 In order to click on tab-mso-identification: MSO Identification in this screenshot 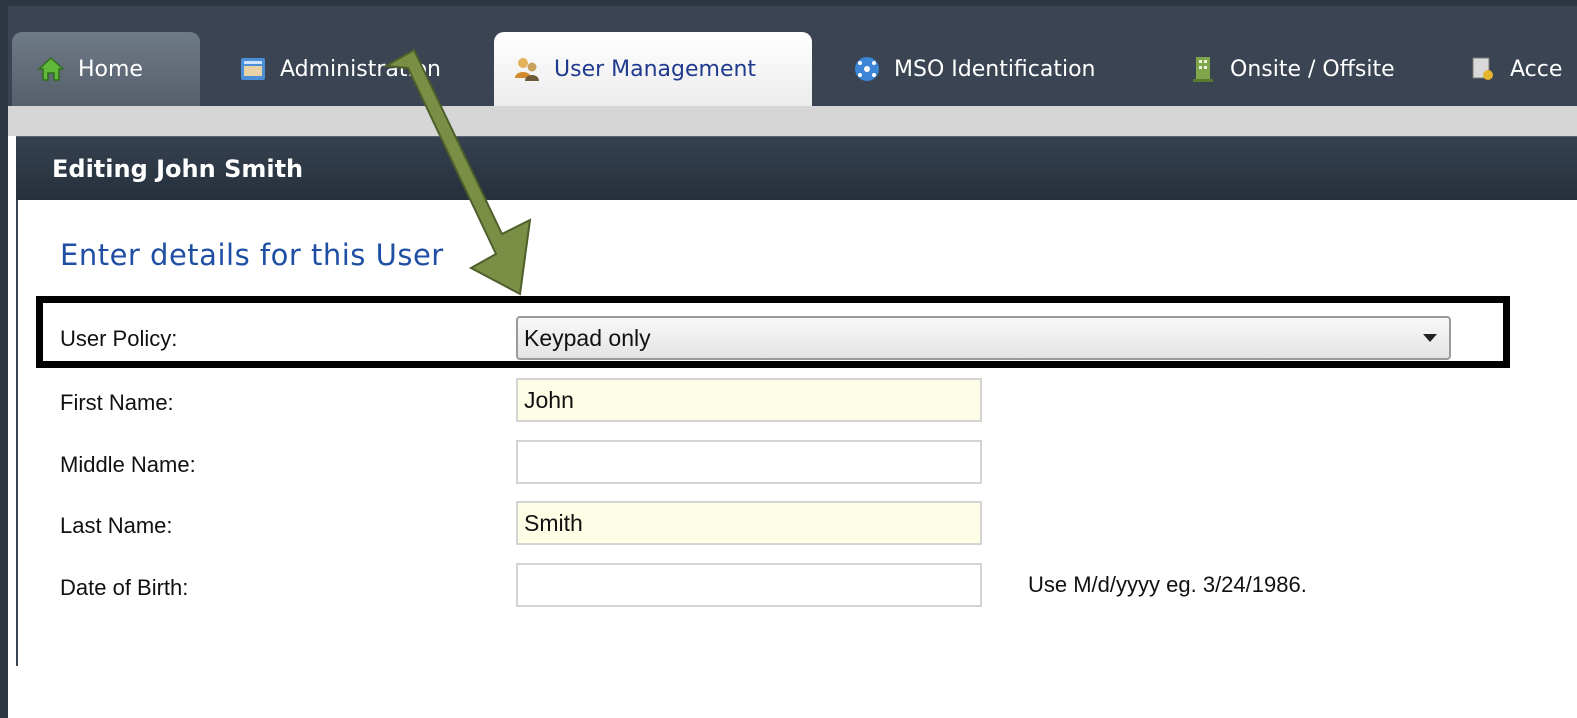, I will do `click(974, 69)`.